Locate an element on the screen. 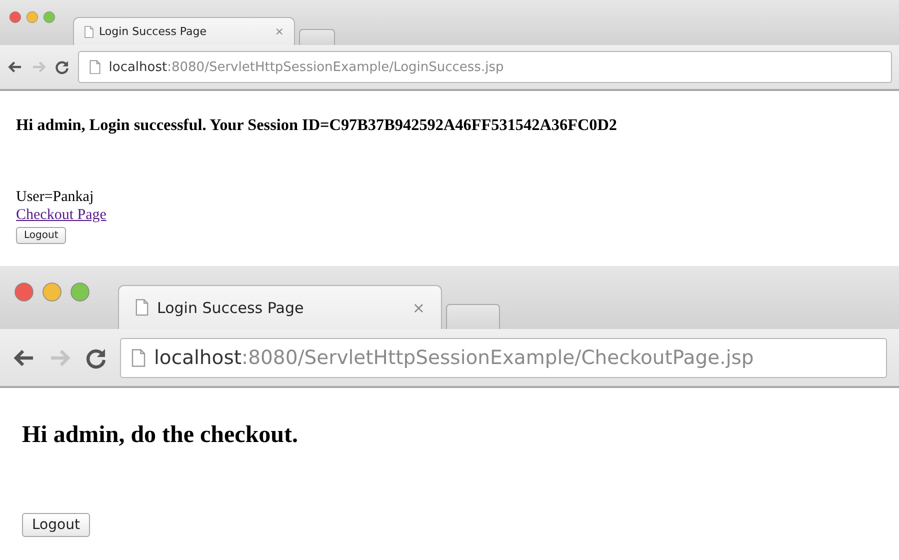 The width and height of the screenshot is (899, 560). address-field: localhost:8080/ServletHttpSessionExample/LoginSuccess.jsp is located at coordinates (485, 67).